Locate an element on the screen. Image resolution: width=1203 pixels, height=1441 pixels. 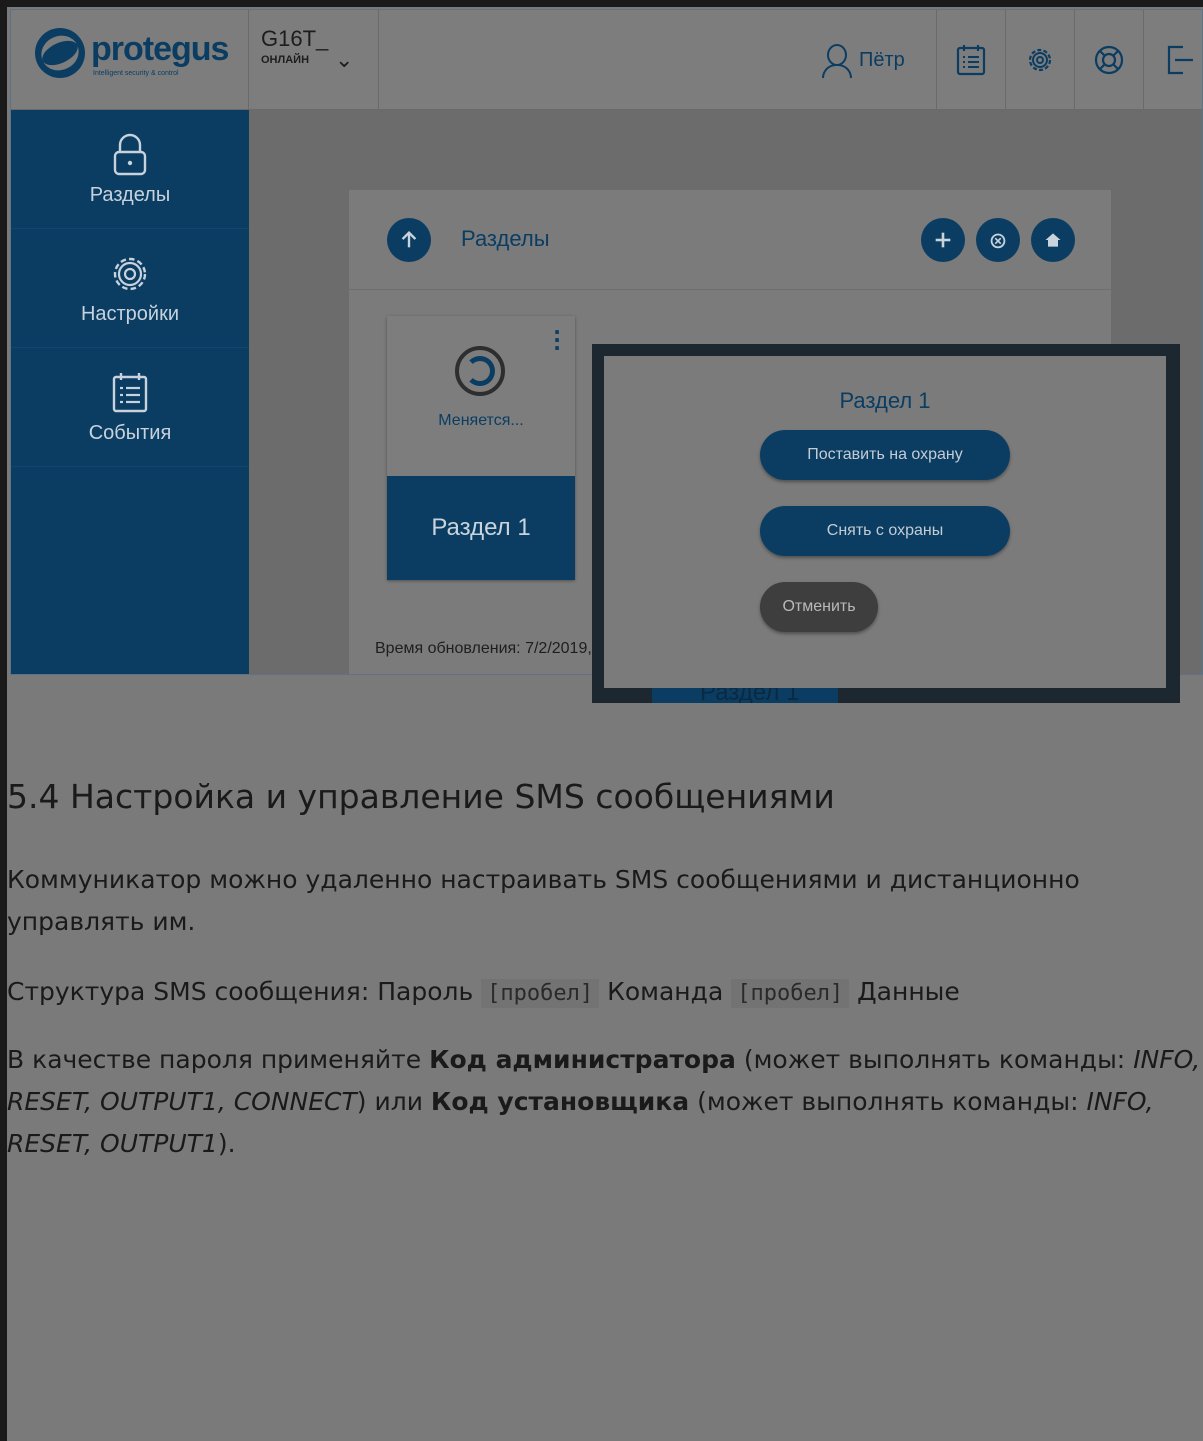
home-button is located at coordinates (1053, 240).